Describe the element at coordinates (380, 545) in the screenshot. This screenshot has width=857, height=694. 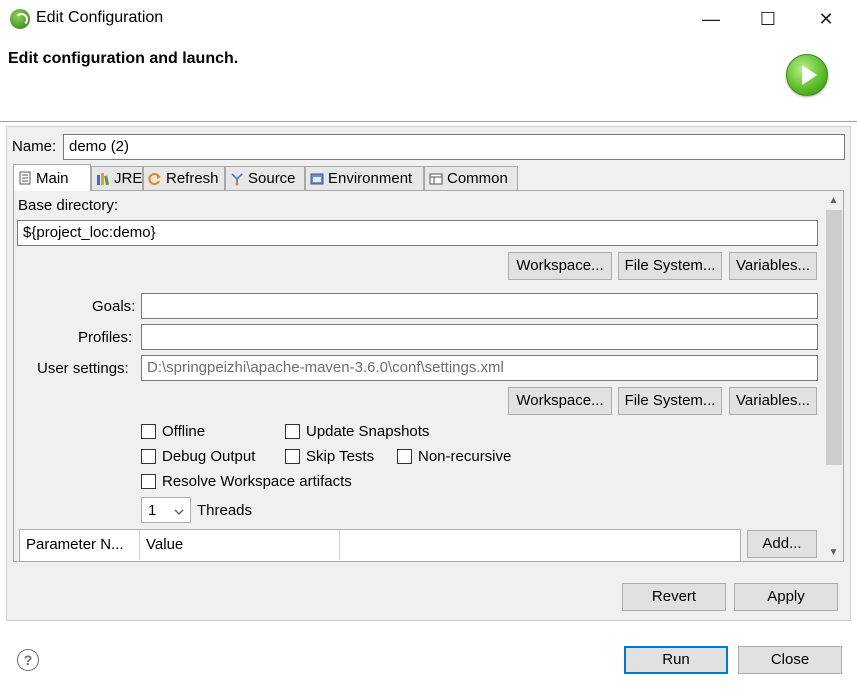
I see `parameters-table: Parameter N... Value` at that location.